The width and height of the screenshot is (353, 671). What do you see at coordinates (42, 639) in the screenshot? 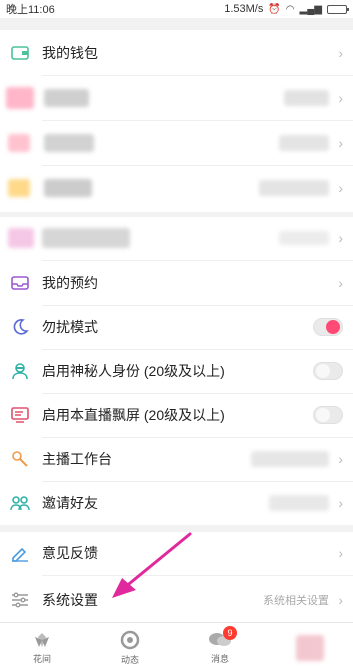
I see `flower-icon` at bounding box center [42, 639].